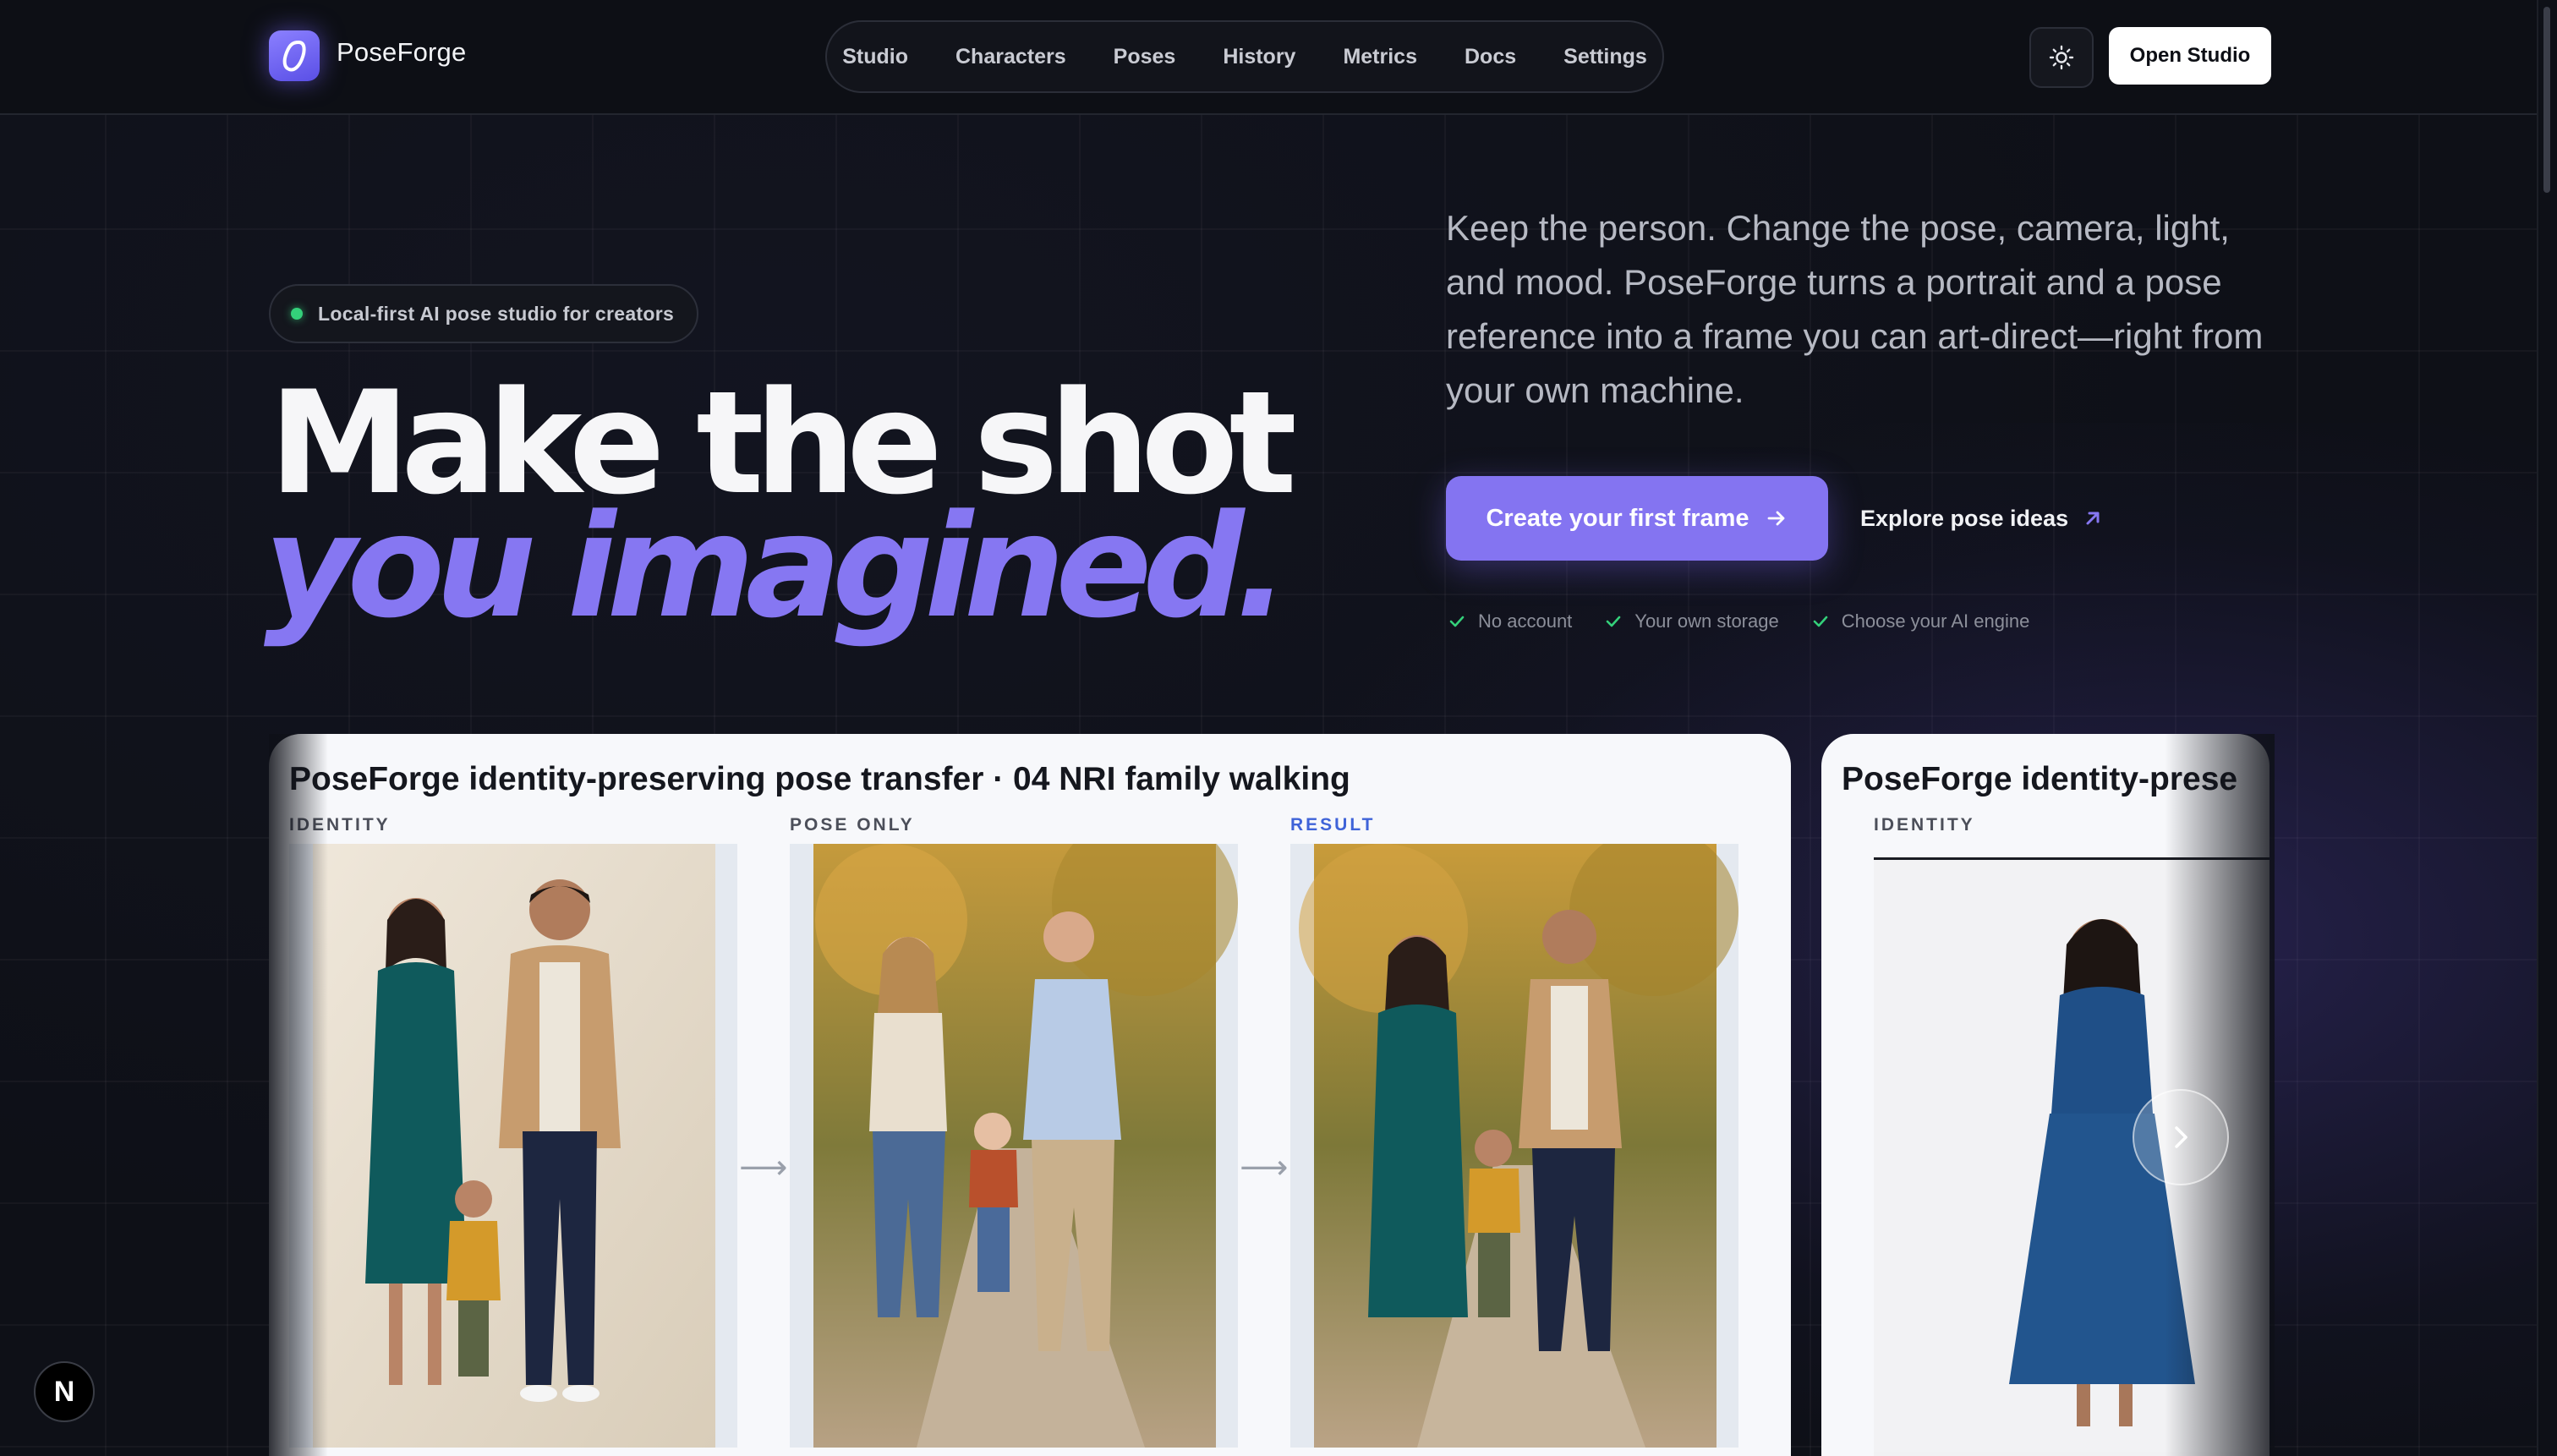  I want to click on nav-link-history: History, so click(1259, 57).